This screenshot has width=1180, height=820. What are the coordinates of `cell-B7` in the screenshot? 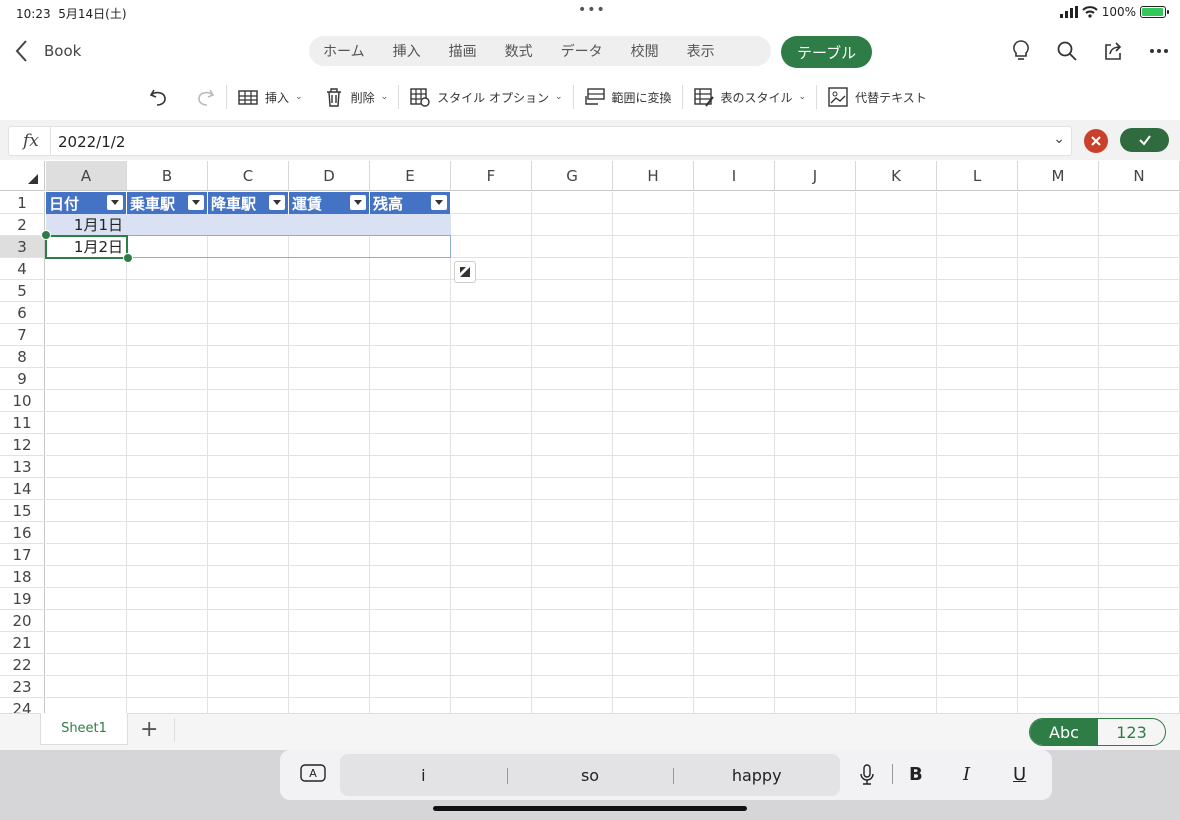 It's located at (167, 335).